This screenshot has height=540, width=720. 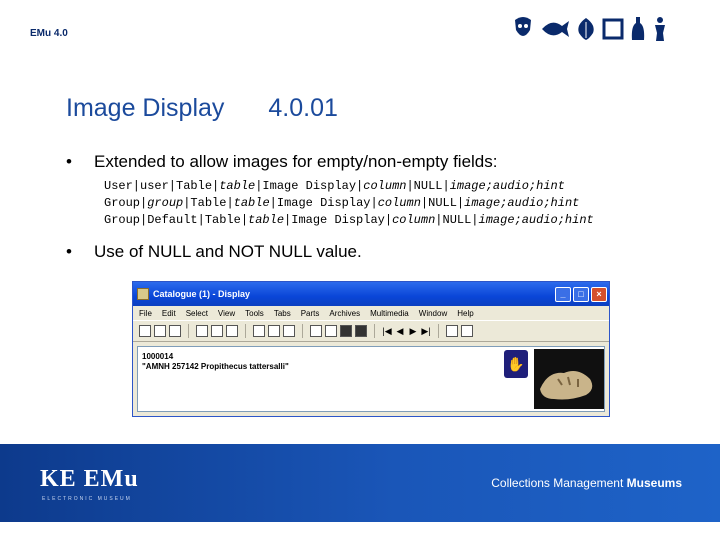 I want to click on picture-frame-icon, so click(x=613, y=29).